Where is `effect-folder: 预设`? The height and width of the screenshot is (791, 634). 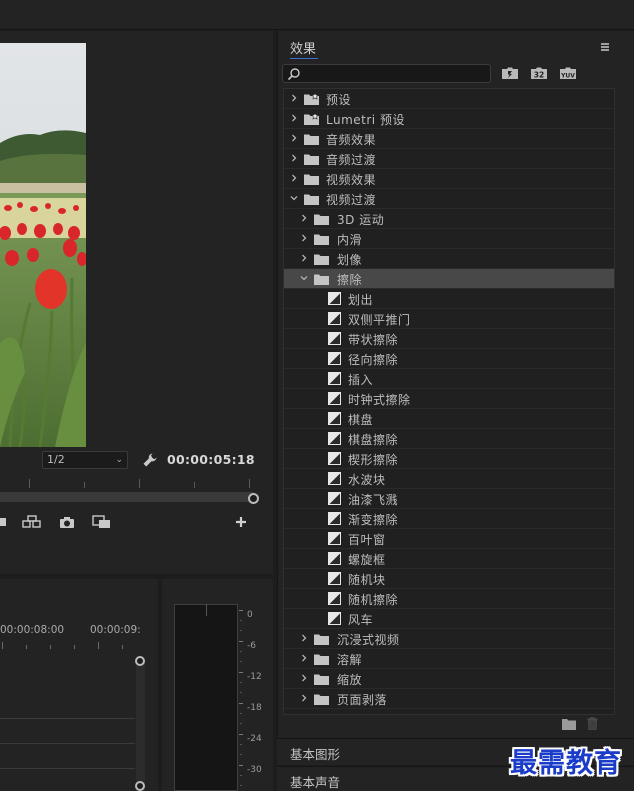 effect-folder: 预设 is located at coordinates (449, 99).